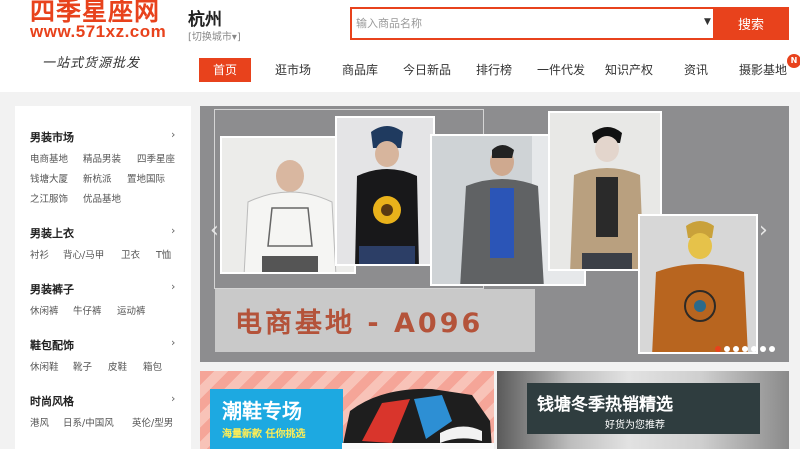 This screenshot has height=449, width=800. Describe the element at coordinates (264, 434) in the screenshot. I see `promo-subtitle: 海量新款 任你挑选` at that location.